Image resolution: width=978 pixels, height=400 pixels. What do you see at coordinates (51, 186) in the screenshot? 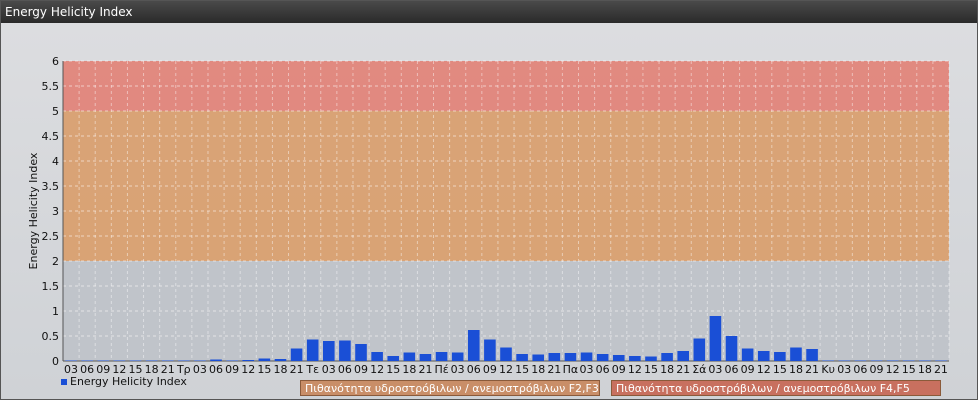
I see `y-tick-label-7: 3.5` at bounding box center [51, 186].